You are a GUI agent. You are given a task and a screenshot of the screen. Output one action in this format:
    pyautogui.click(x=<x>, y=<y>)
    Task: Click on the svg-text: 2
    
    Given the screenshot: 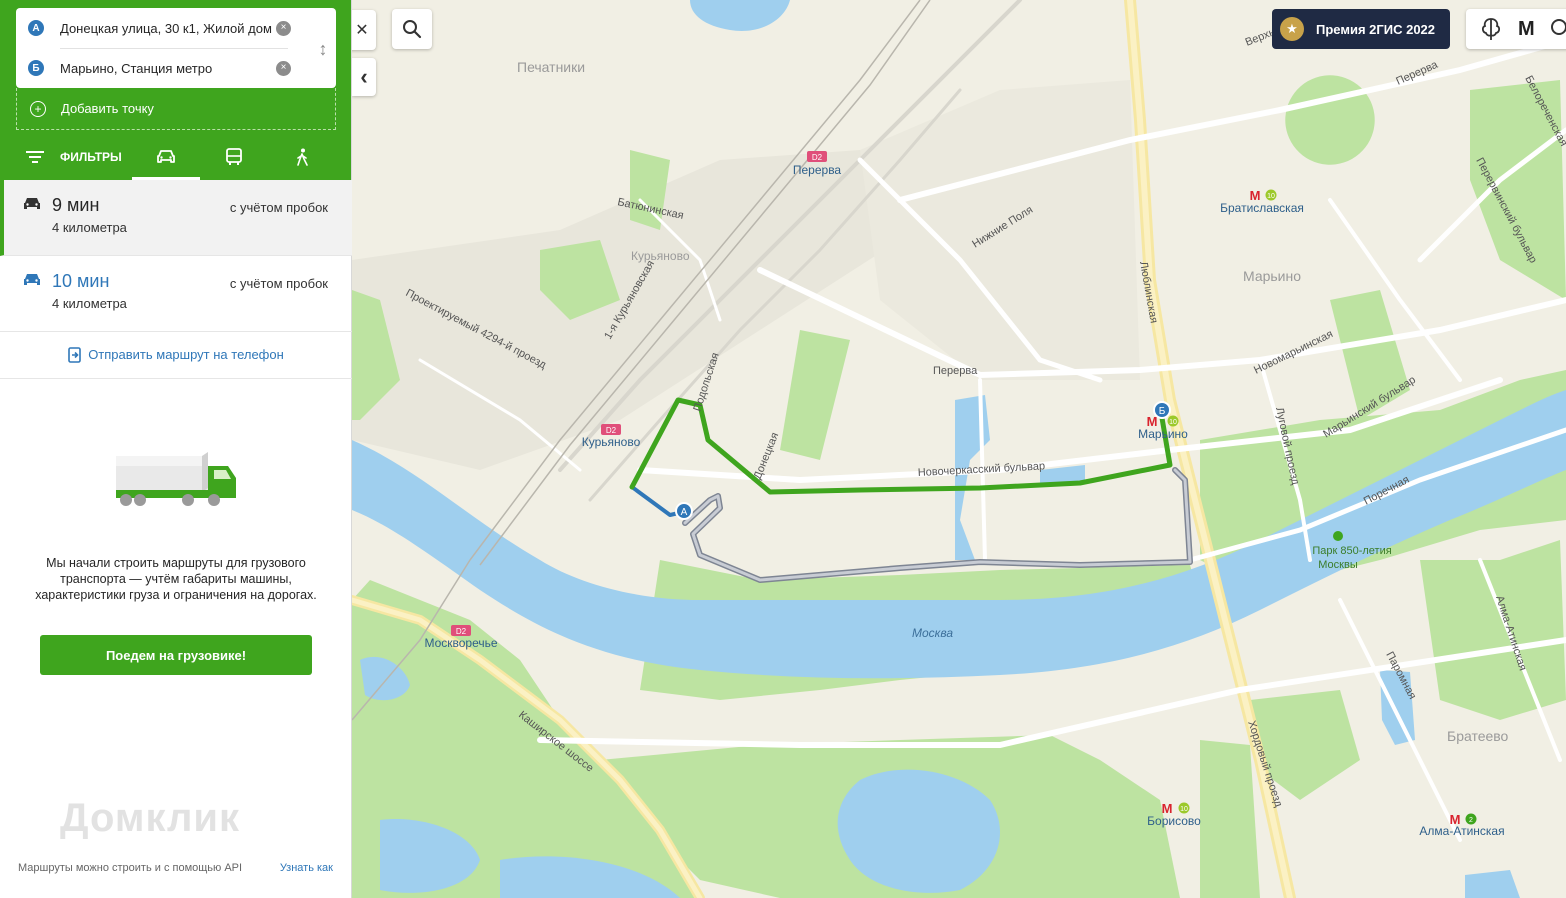 What is the action you would take?
    pyautogui.click(x=1471, y=820)
    